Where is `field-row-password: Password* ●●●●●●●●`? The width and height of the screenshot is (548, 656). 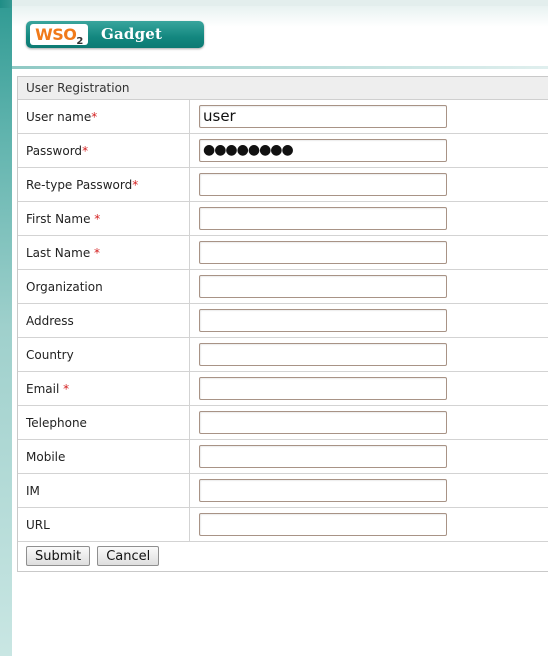 field-row-password: Password* ●●●●●●●● is located at coordinates (283, 150).